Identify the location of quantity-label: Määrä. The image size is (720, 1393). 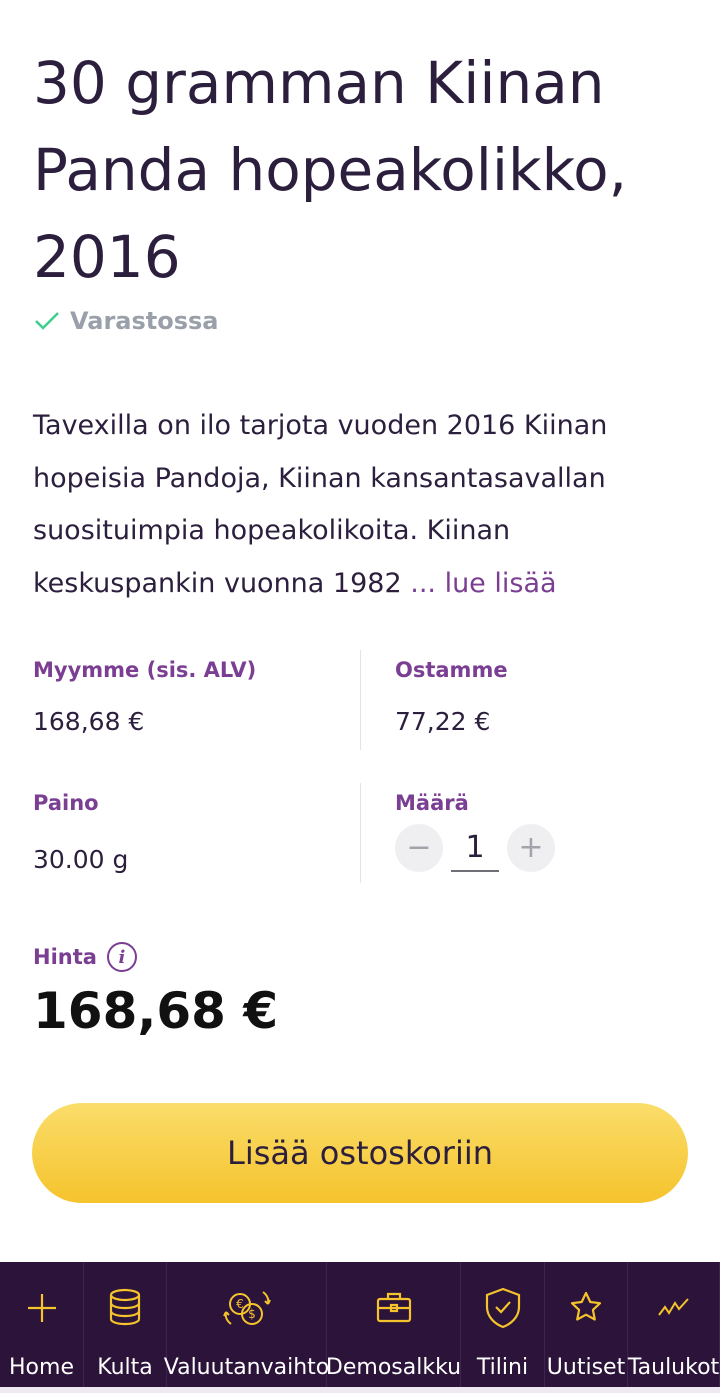
(432, 803).